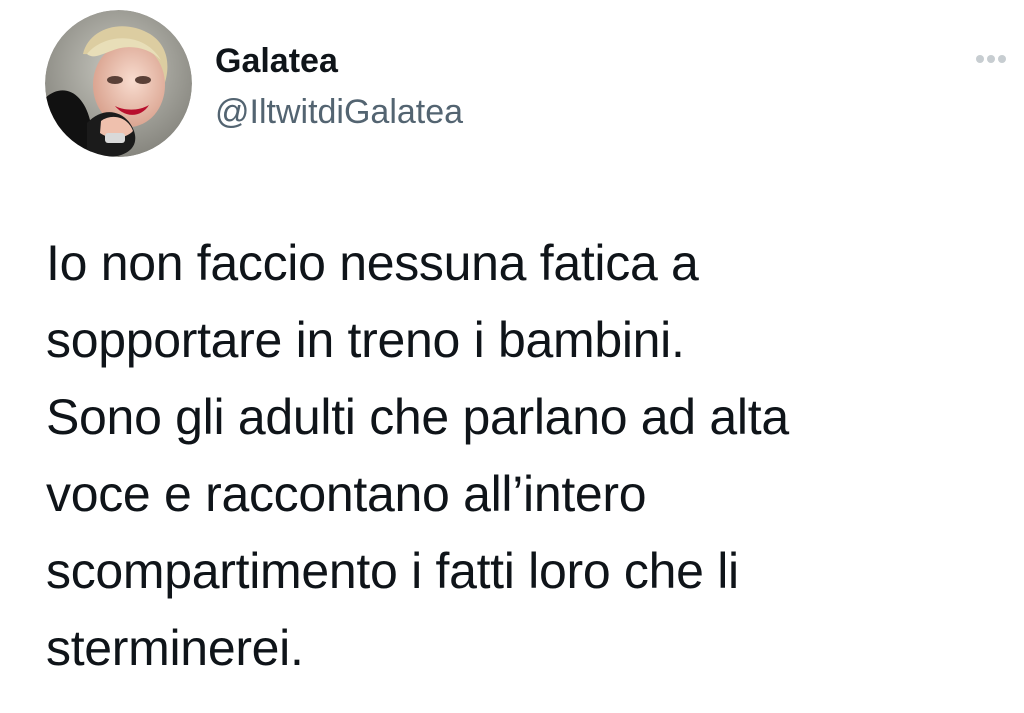  What do you see at coordinates (372, 263) in the screenshot?
I see `tweet-text-line: Io non faccio nessuna fatica a` at bounding box center [372, 263].